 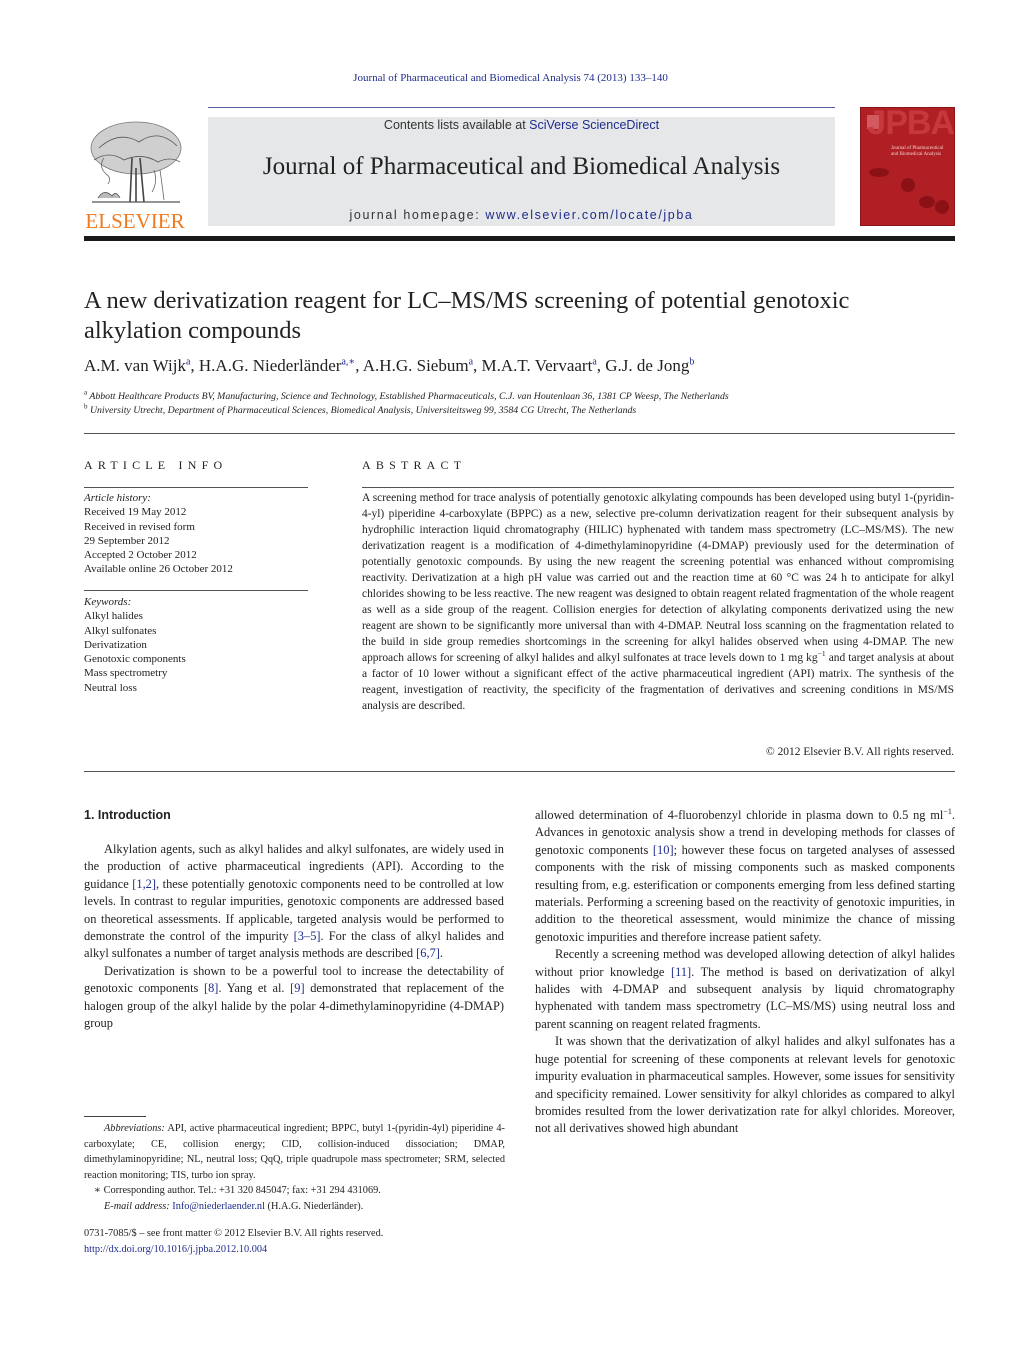 What do you see at coordinates (110, 687) in the screenshot?
I see `keyword: Neutral loss` at bounding box center [110, 687].